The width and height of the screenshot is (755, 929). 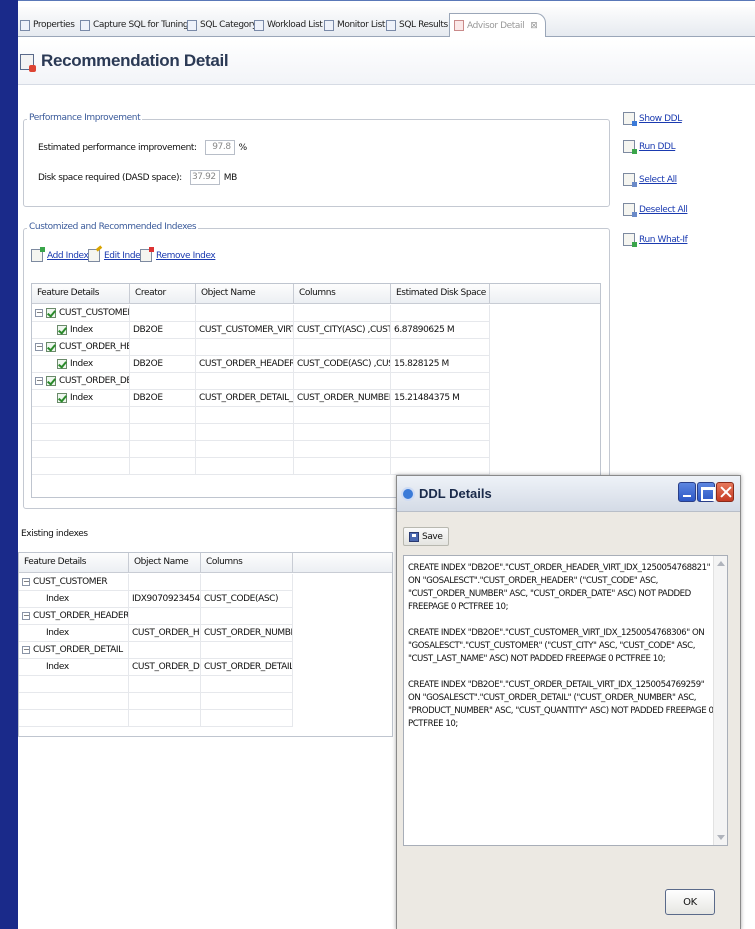 What do you see at coordinates (417, 25) in the screenshot?
I see `tab-sql-results: SQL Results` at bounding box center [417, 25].